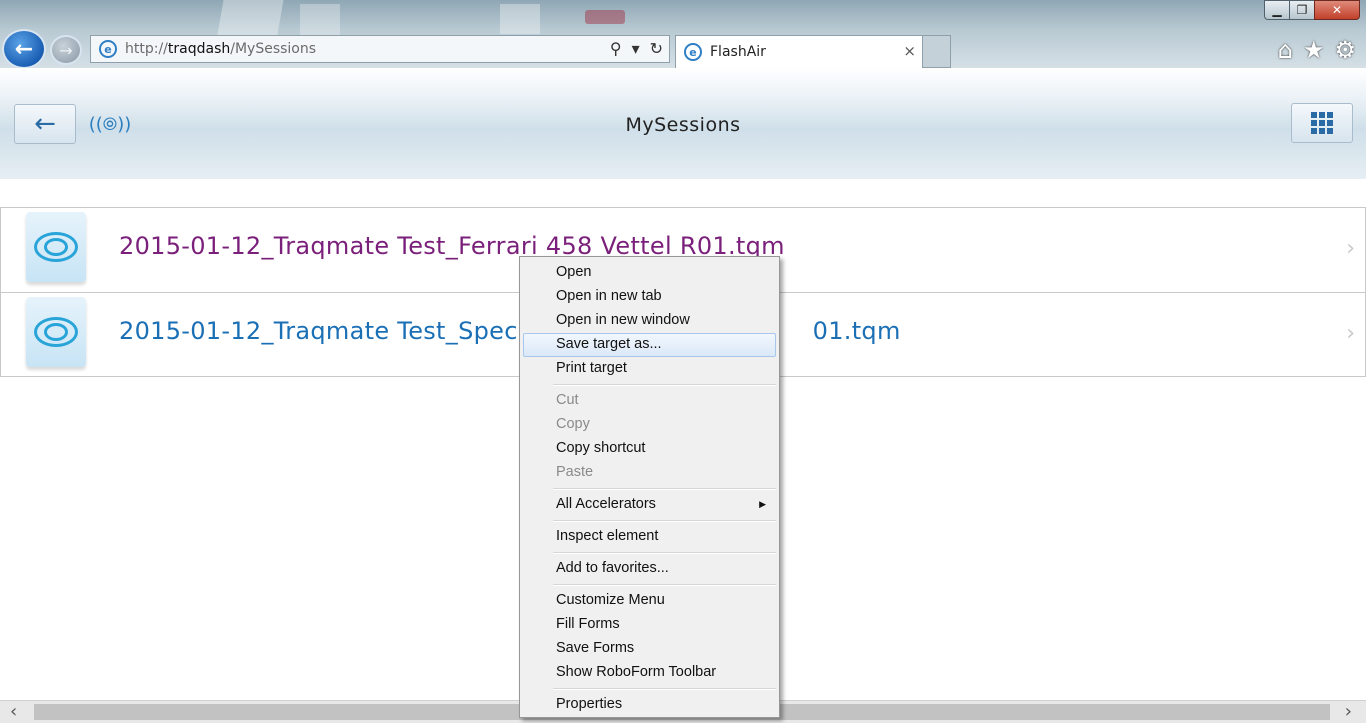 The width and height of the screenshot is (1366, 723). Describe the element at coordinates (13, 711) in the screenshot. I see `scroll-left-arrow-icon: ‹` at that location.